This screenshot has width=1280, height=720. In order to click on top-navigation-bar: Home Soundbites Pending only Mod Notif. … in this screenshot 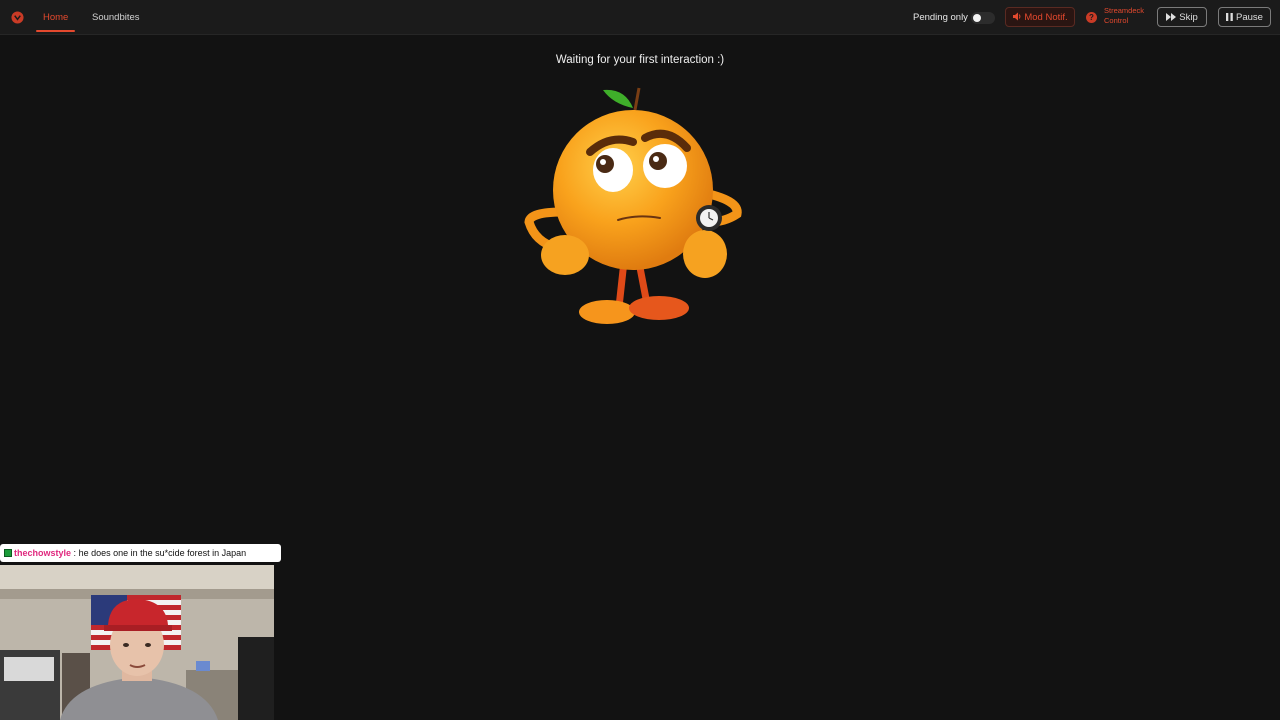, I will do `click(640, 17)`.